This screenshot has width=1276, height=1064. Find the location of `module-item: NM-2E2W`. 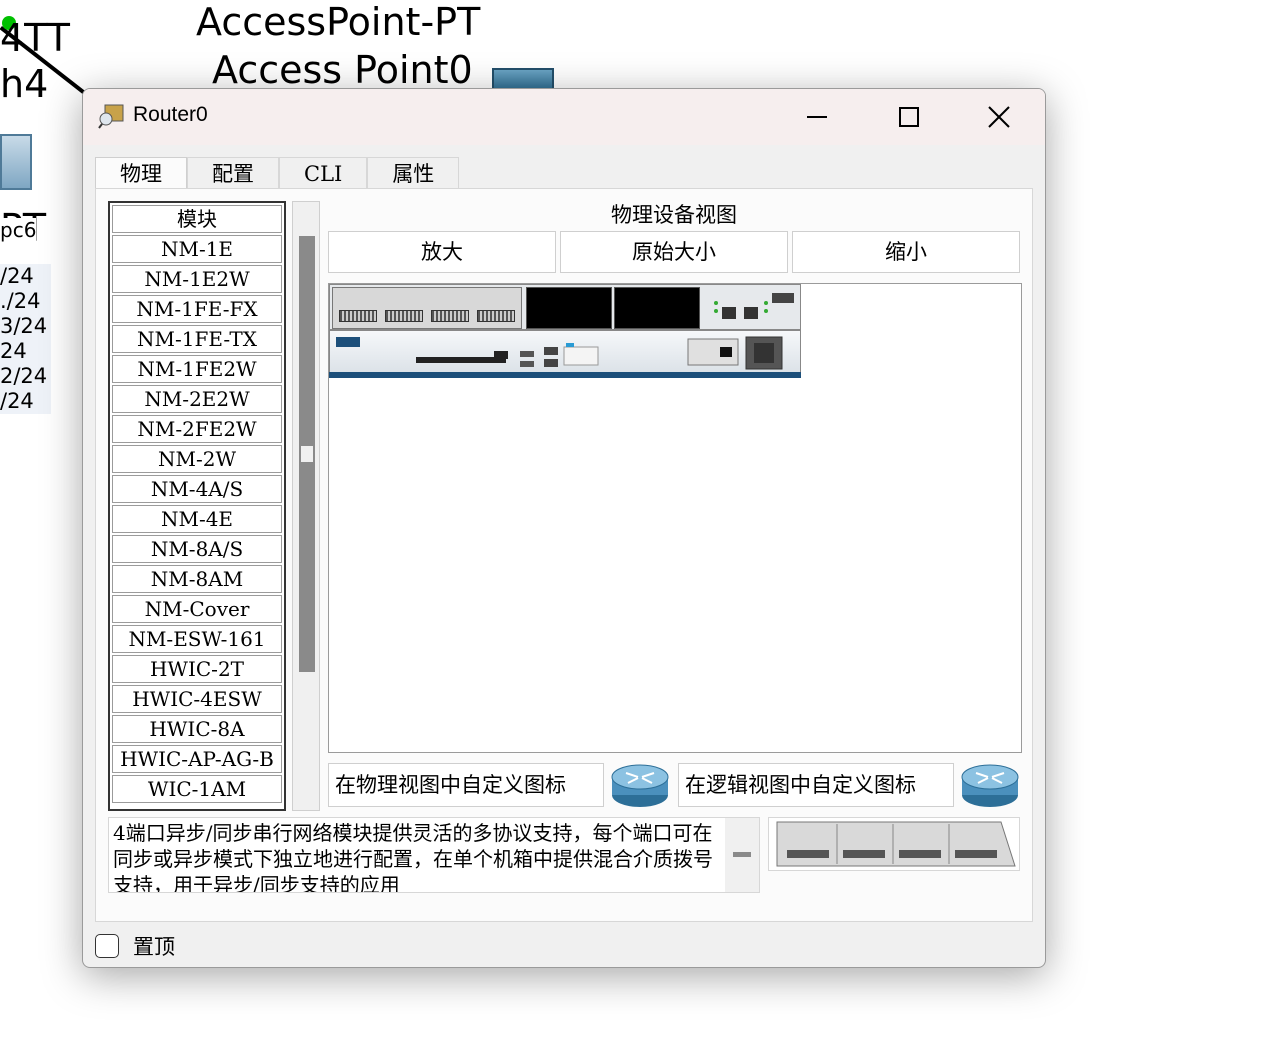

module-item: NM-2E2W is located at coordinates (197, 399).